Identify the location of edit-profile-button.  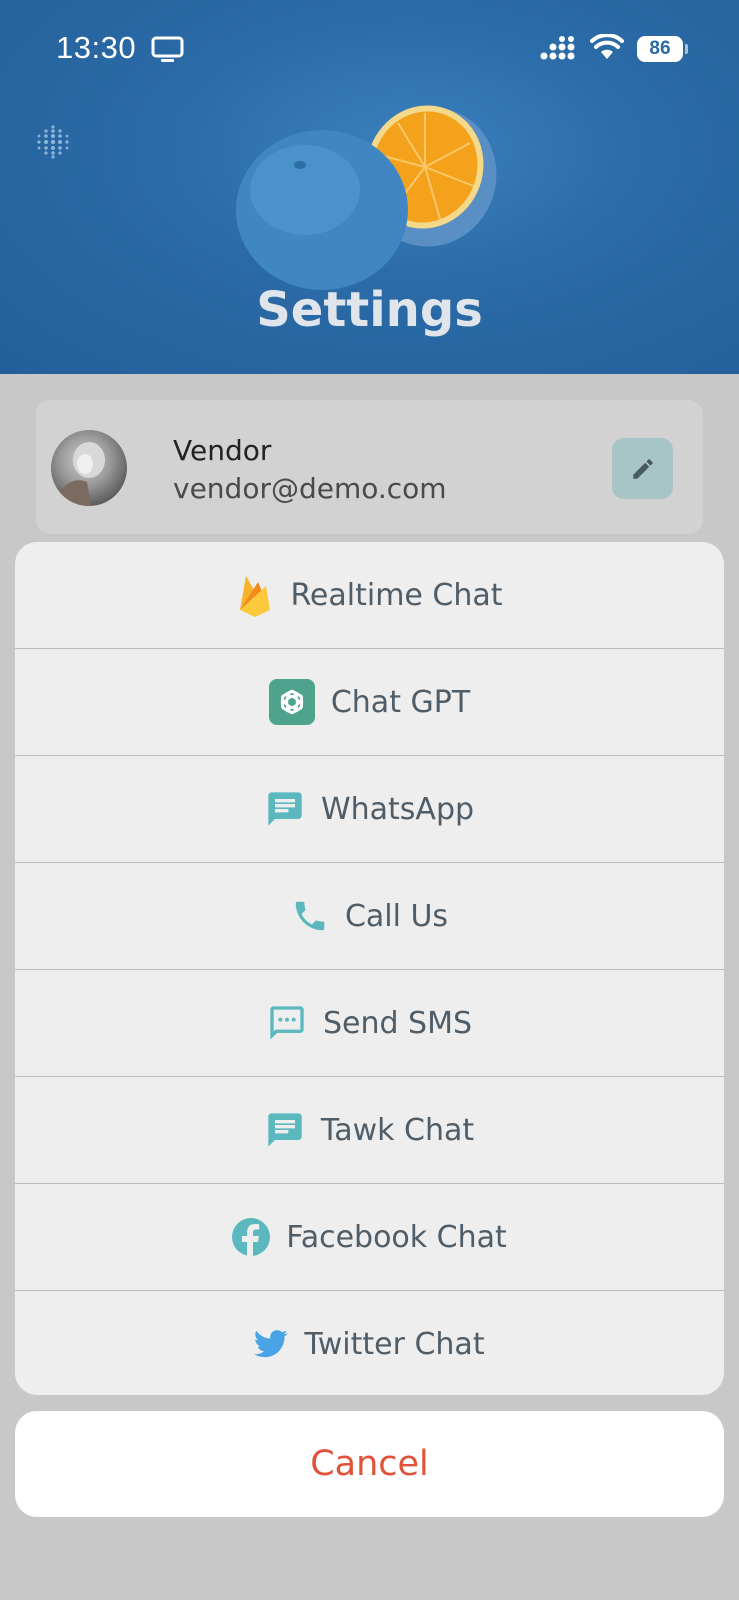
(642, 468).